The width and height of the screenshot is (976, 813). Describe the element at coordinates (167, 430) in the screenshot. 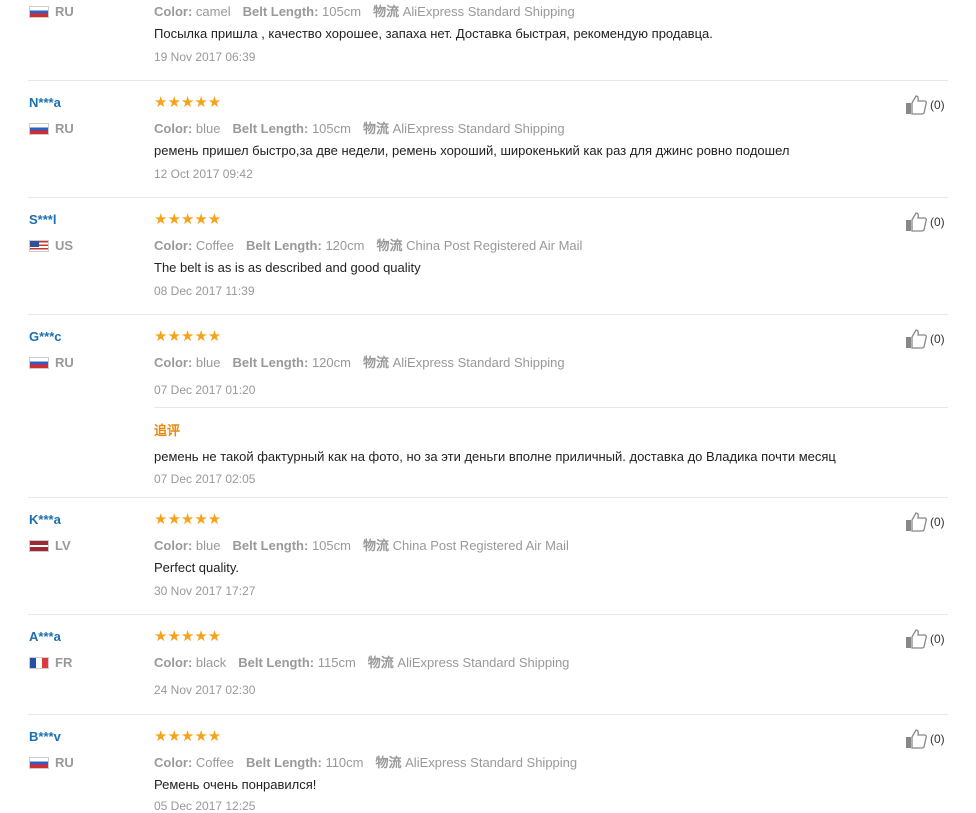

I see `followup-label: 追评` at that location.